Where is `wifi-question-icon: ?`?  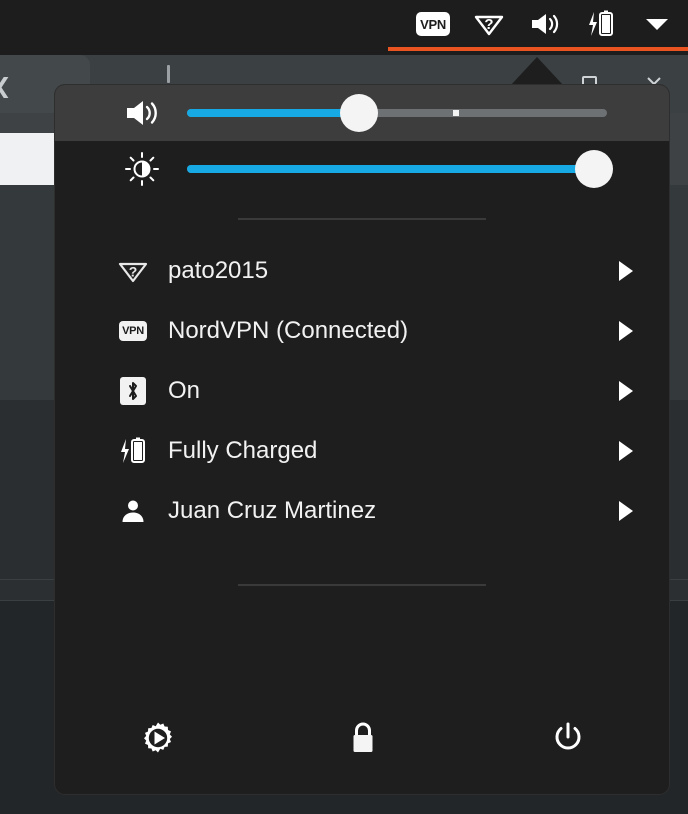
wifi-question-icon: ? is located at coordinates (133, 271).